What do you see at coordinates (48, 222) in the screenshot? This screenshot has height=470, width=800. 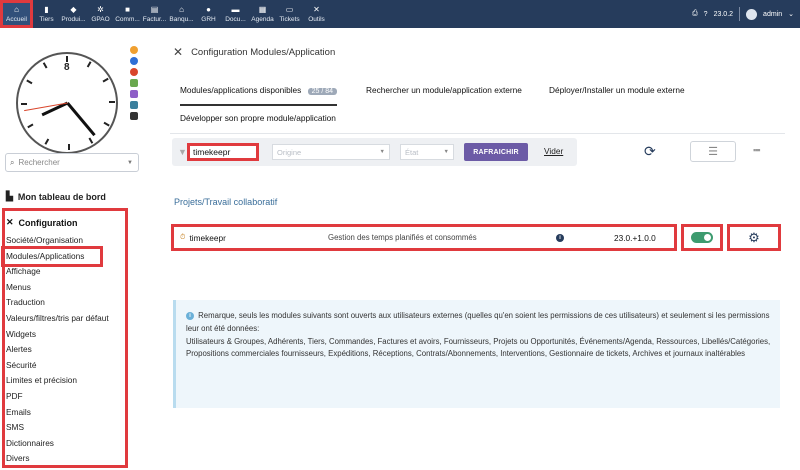 I see `menu-title-label: Configuration` at bounding box center [48, 222].